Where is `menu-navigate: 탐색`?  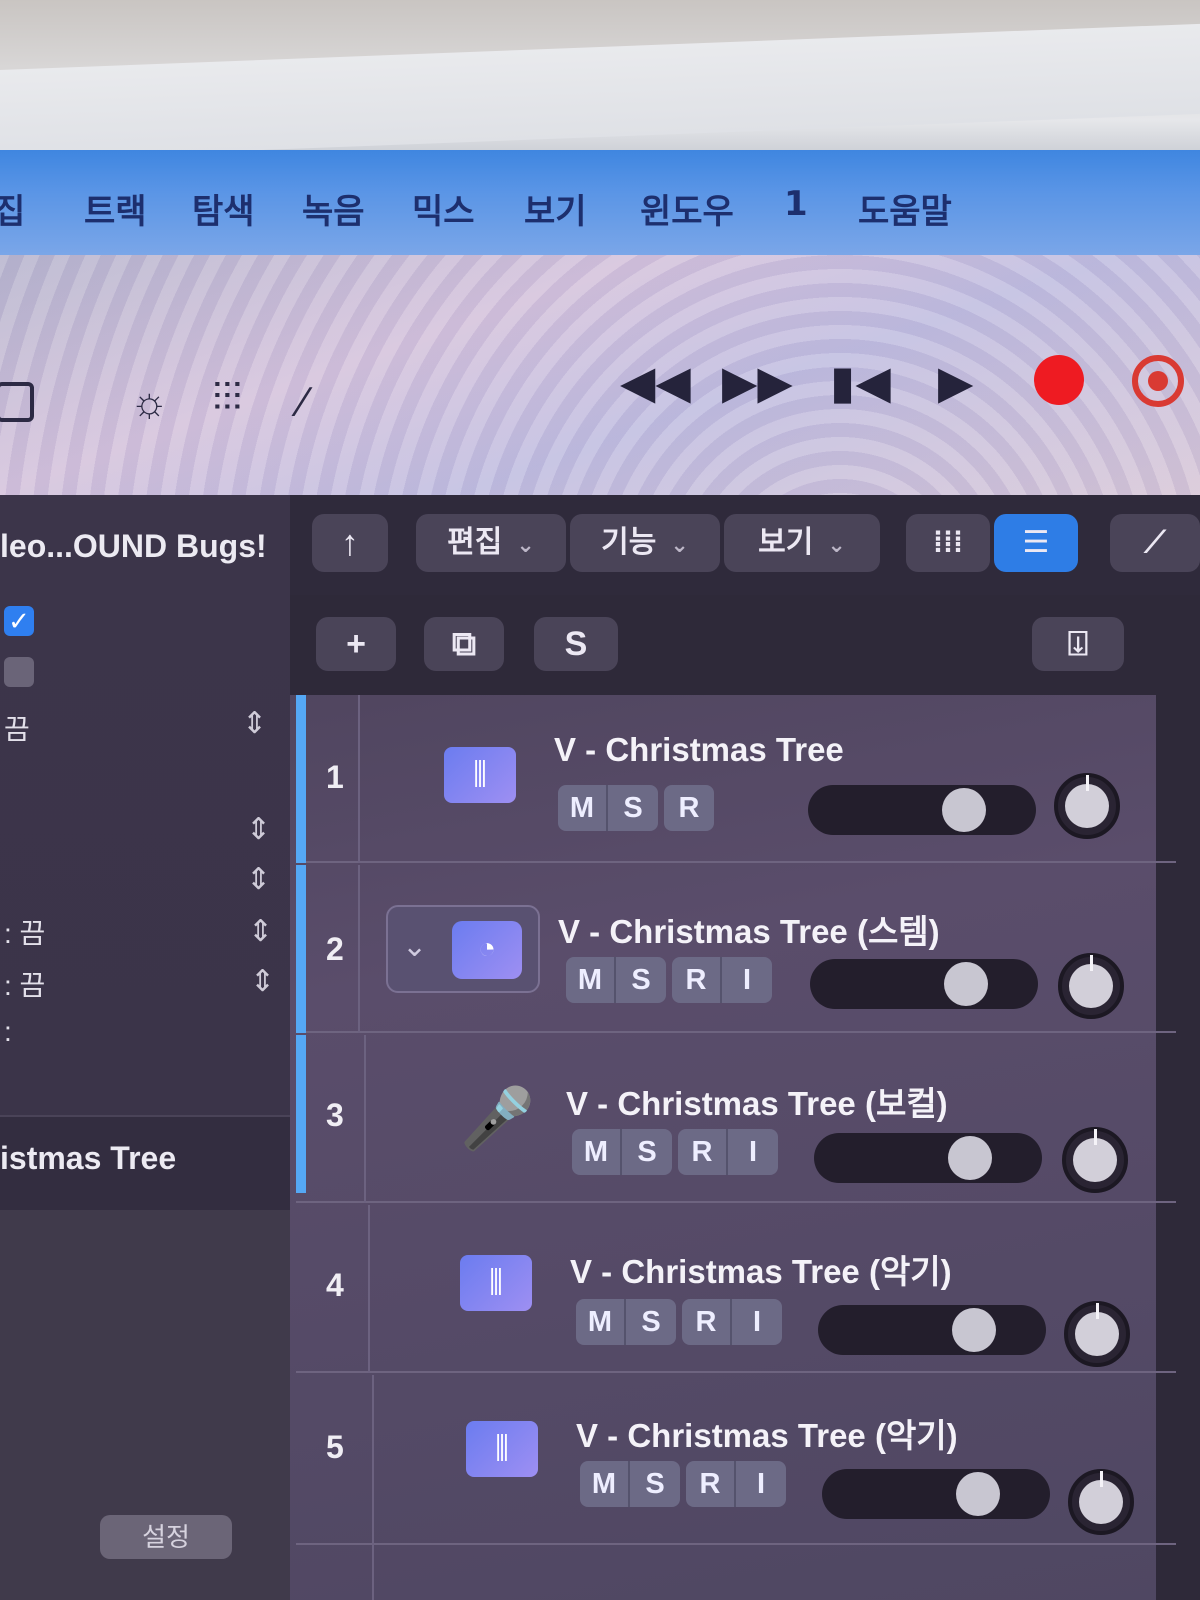 menu-navigate: 탐색 is located at coordinates (223, 208).